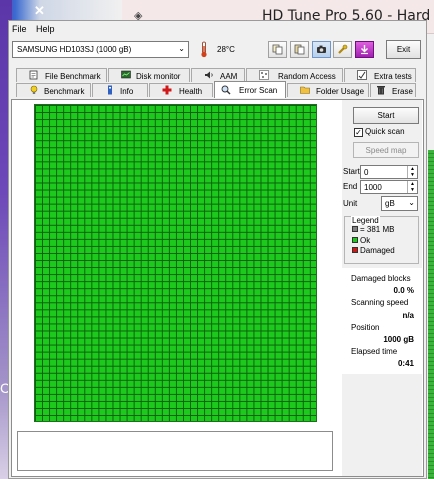  I want to click on tab-aam: AAM, so click(218, 75).